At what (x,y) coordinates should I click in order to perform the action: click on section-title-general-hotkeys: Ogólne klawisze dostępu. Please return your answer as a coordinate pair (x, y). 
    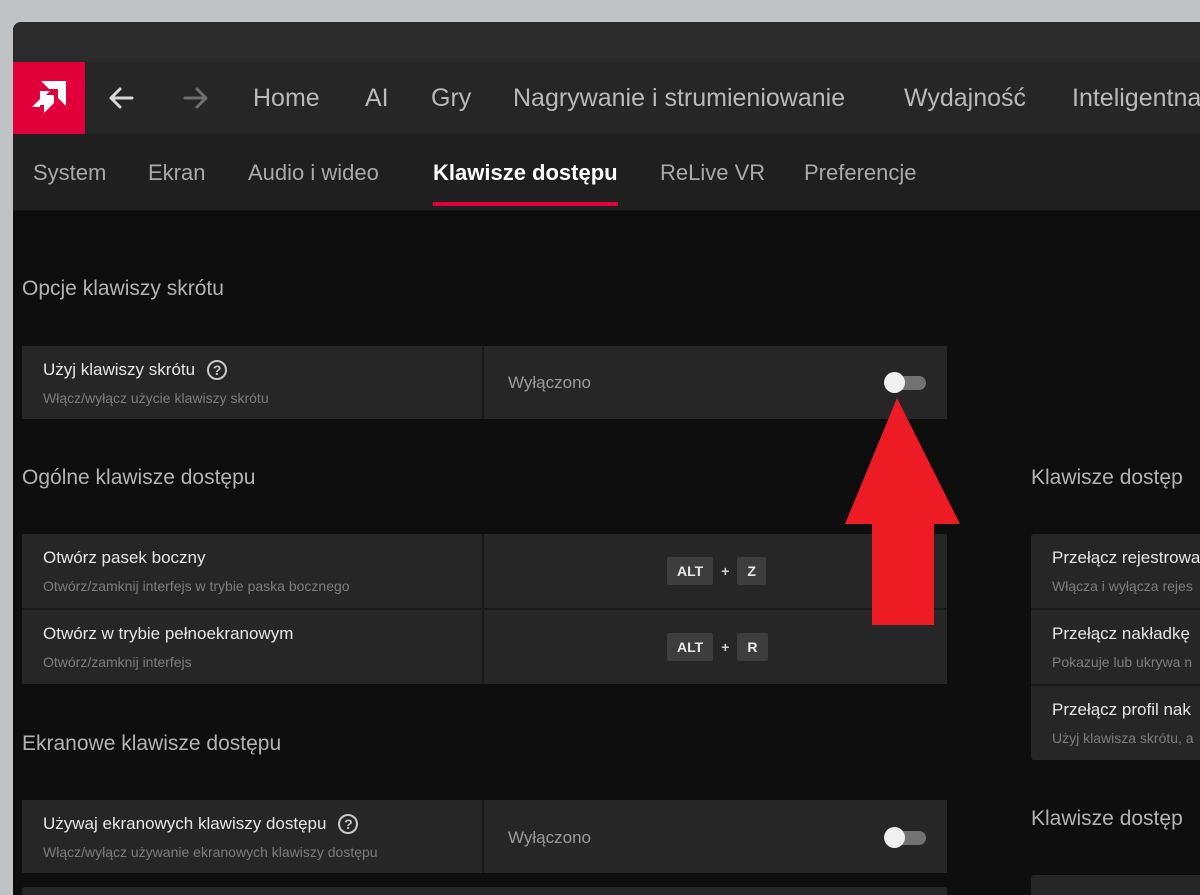
    Looking at the image, I should click on (139, 477).